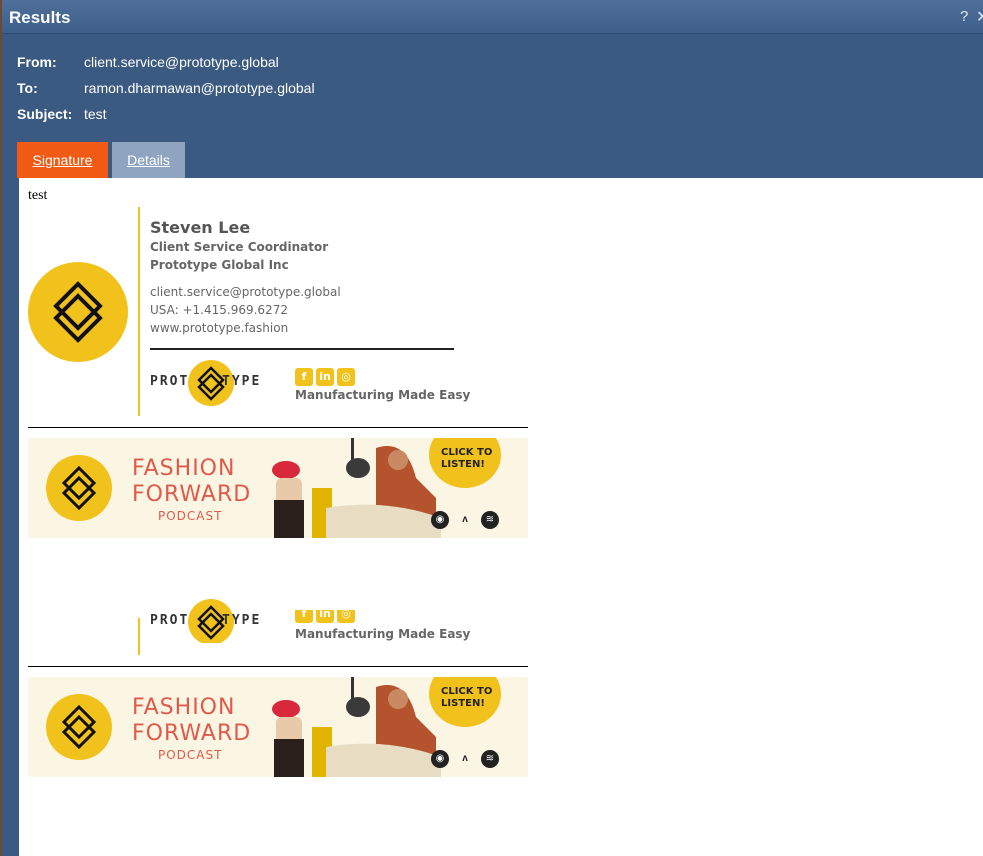  Describe the element at coordinates (245, 292) in the screenshot. I see `signature-email: client.service@prototype.global` at that location.